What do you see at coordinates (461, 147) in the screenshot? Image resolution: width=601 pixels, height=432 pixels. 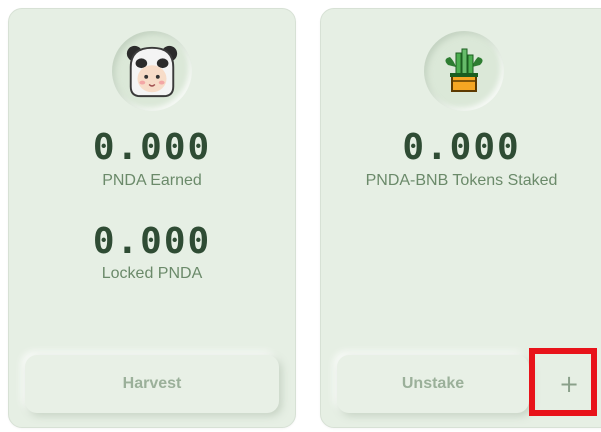 I see `staked-value: 0.000` at bounding box center [461, 147].